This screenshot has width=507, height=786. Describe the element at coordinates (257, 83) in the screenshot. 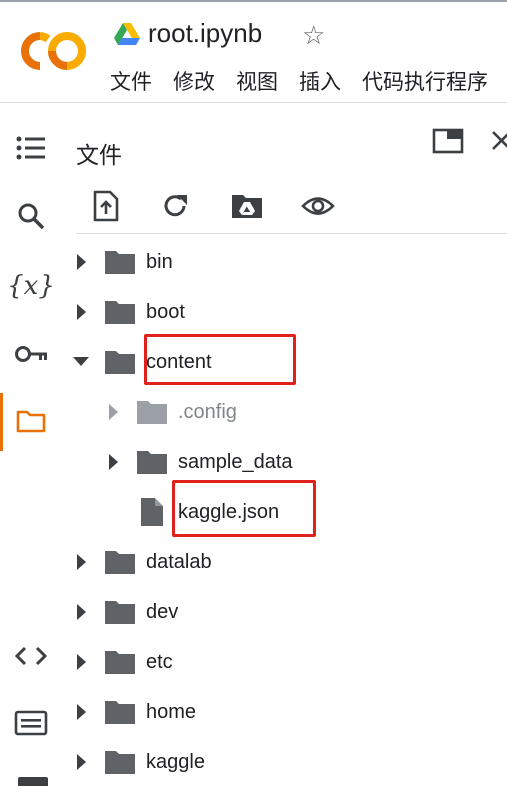

I see `menu-item-view: 视图` at that location.